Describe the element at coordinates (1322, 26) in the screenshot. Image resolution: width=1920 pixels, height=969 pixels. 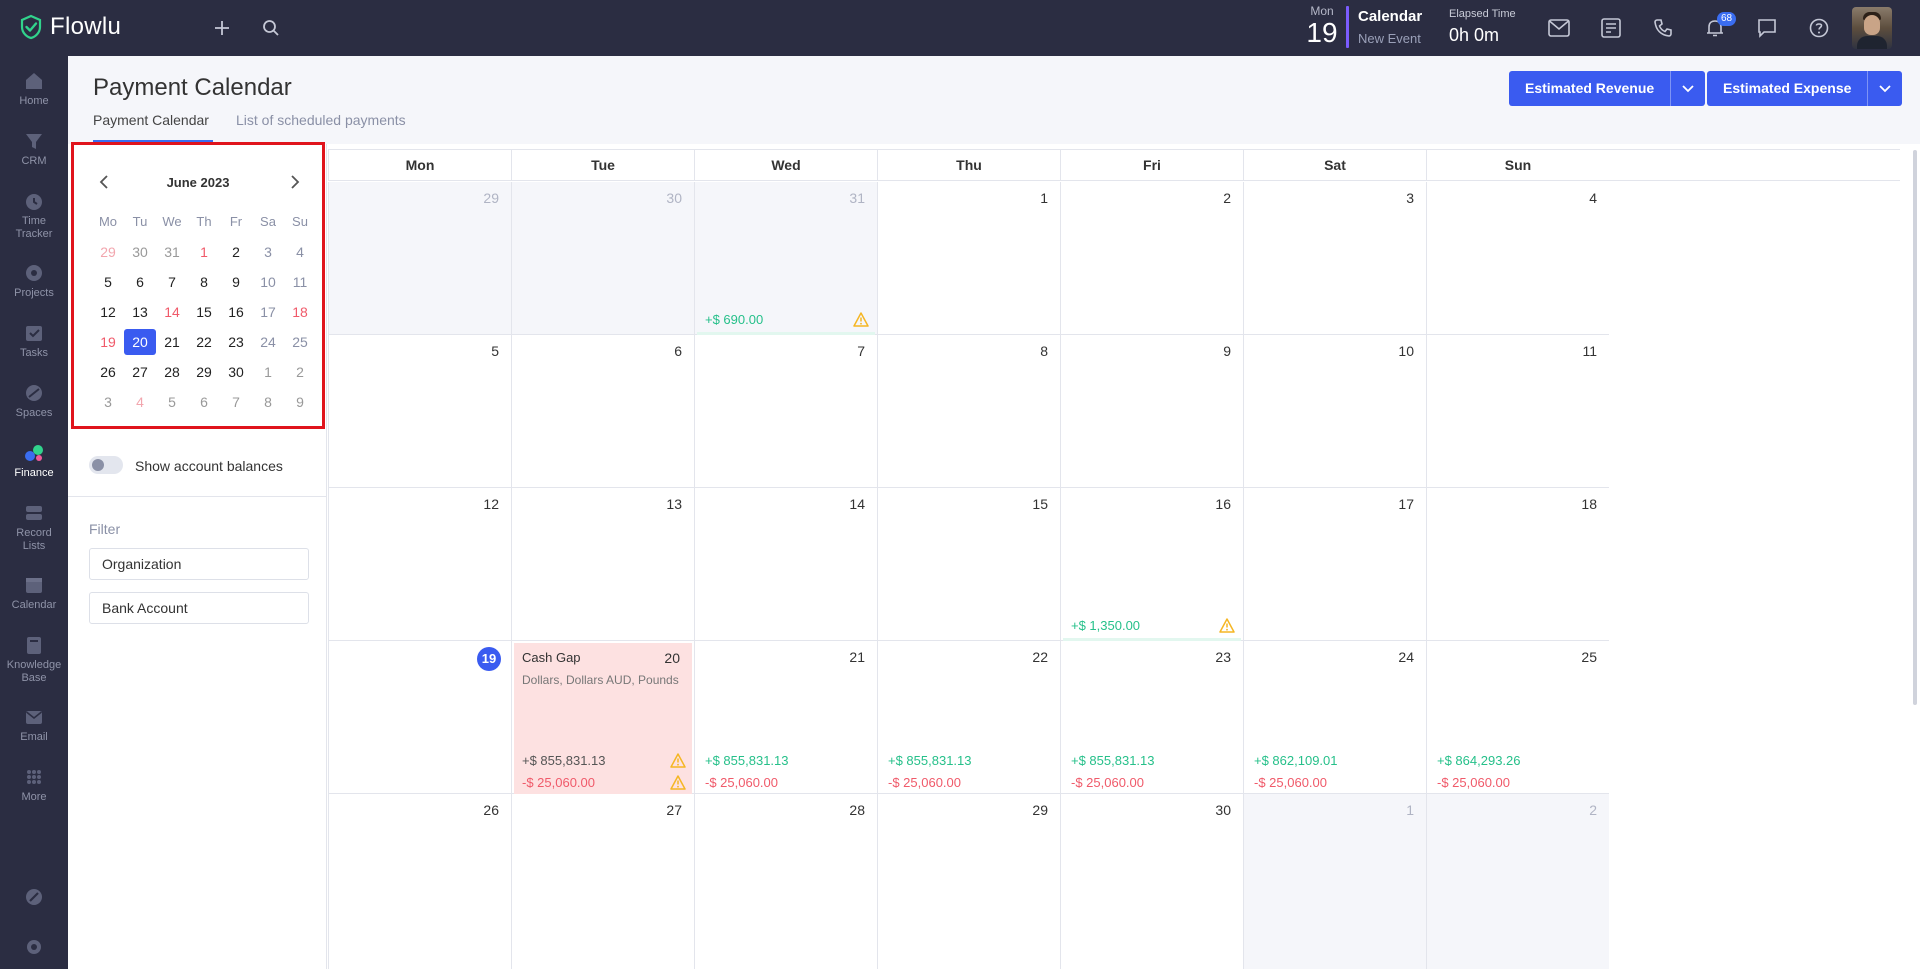
I see `today-date: Mon 19` at that location.